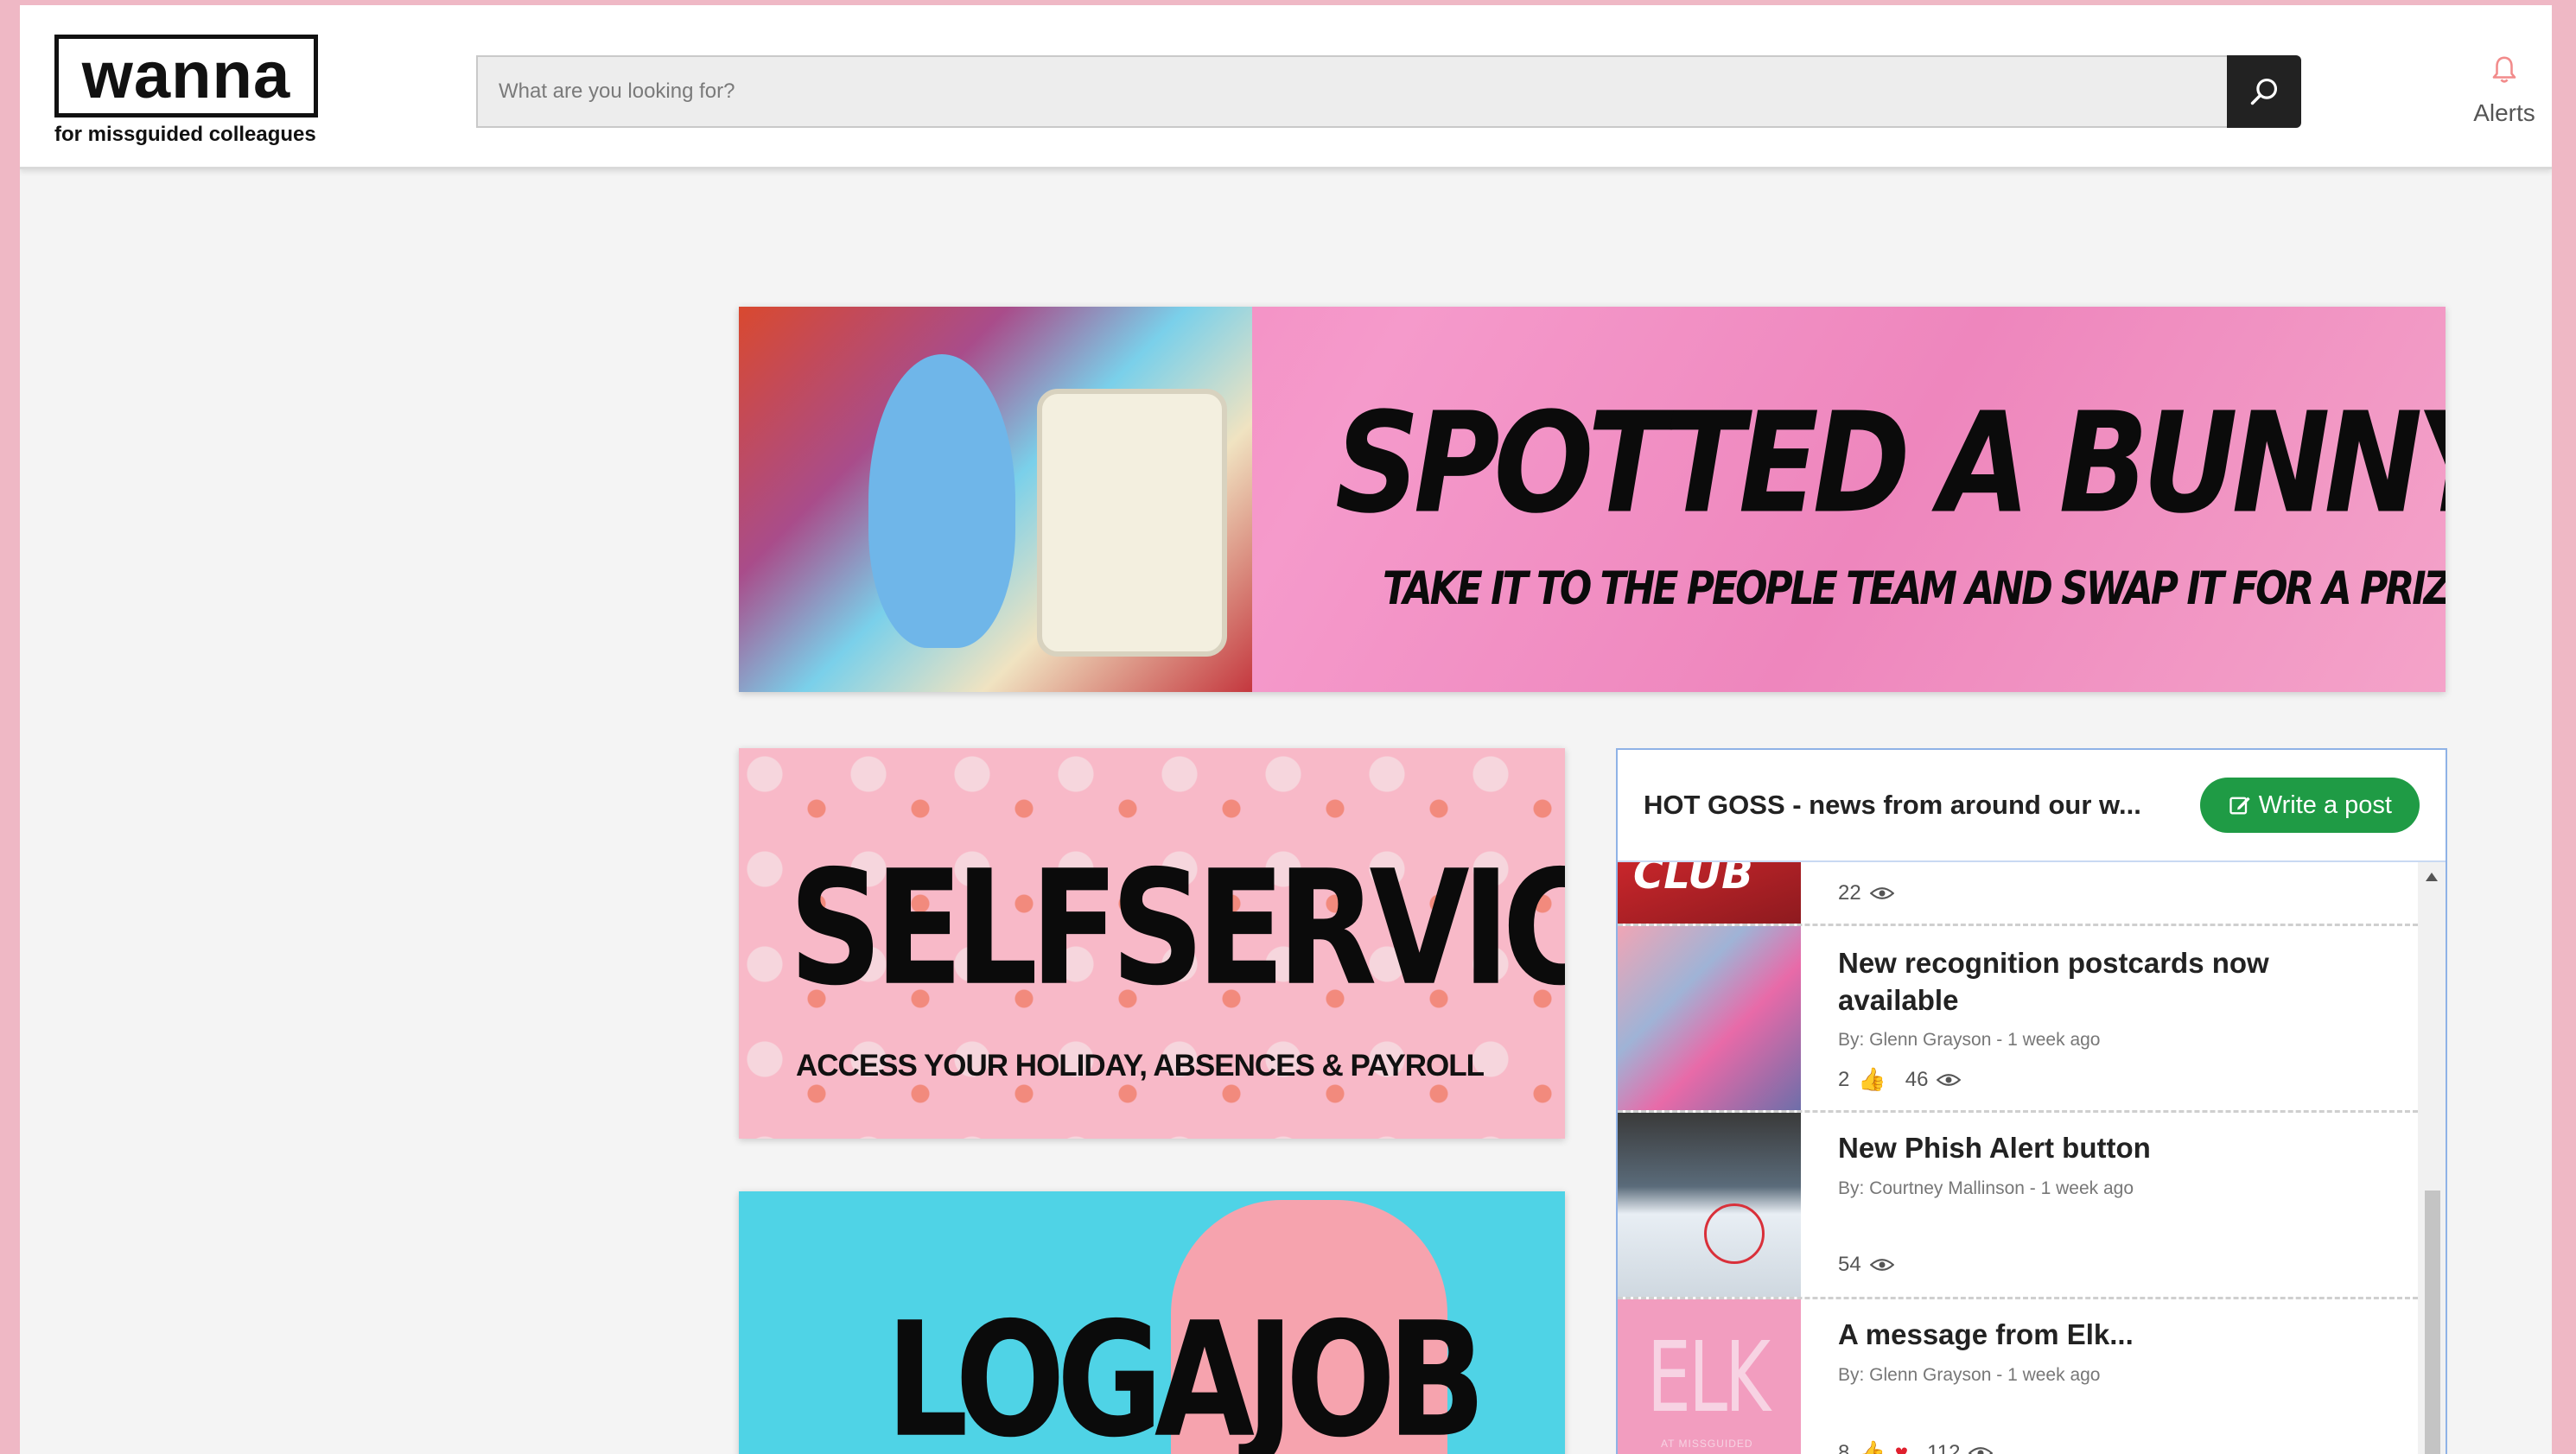  What do you see at coordinates (1352, 91) in the screenshot?
I see `search-input` at bounding box center [1352, 91].